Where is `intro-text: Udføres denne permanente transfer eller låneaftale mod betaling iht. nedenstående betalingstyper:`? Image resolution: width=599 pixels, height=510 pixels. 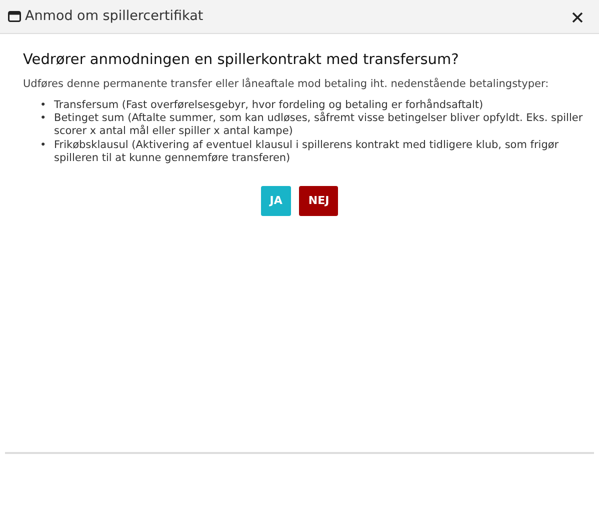
intro-text: Udføres denne permanente transfer eller låneaftale mod betaling iht. nedenstående betalingstyper: is located at coordinates (286, 84).